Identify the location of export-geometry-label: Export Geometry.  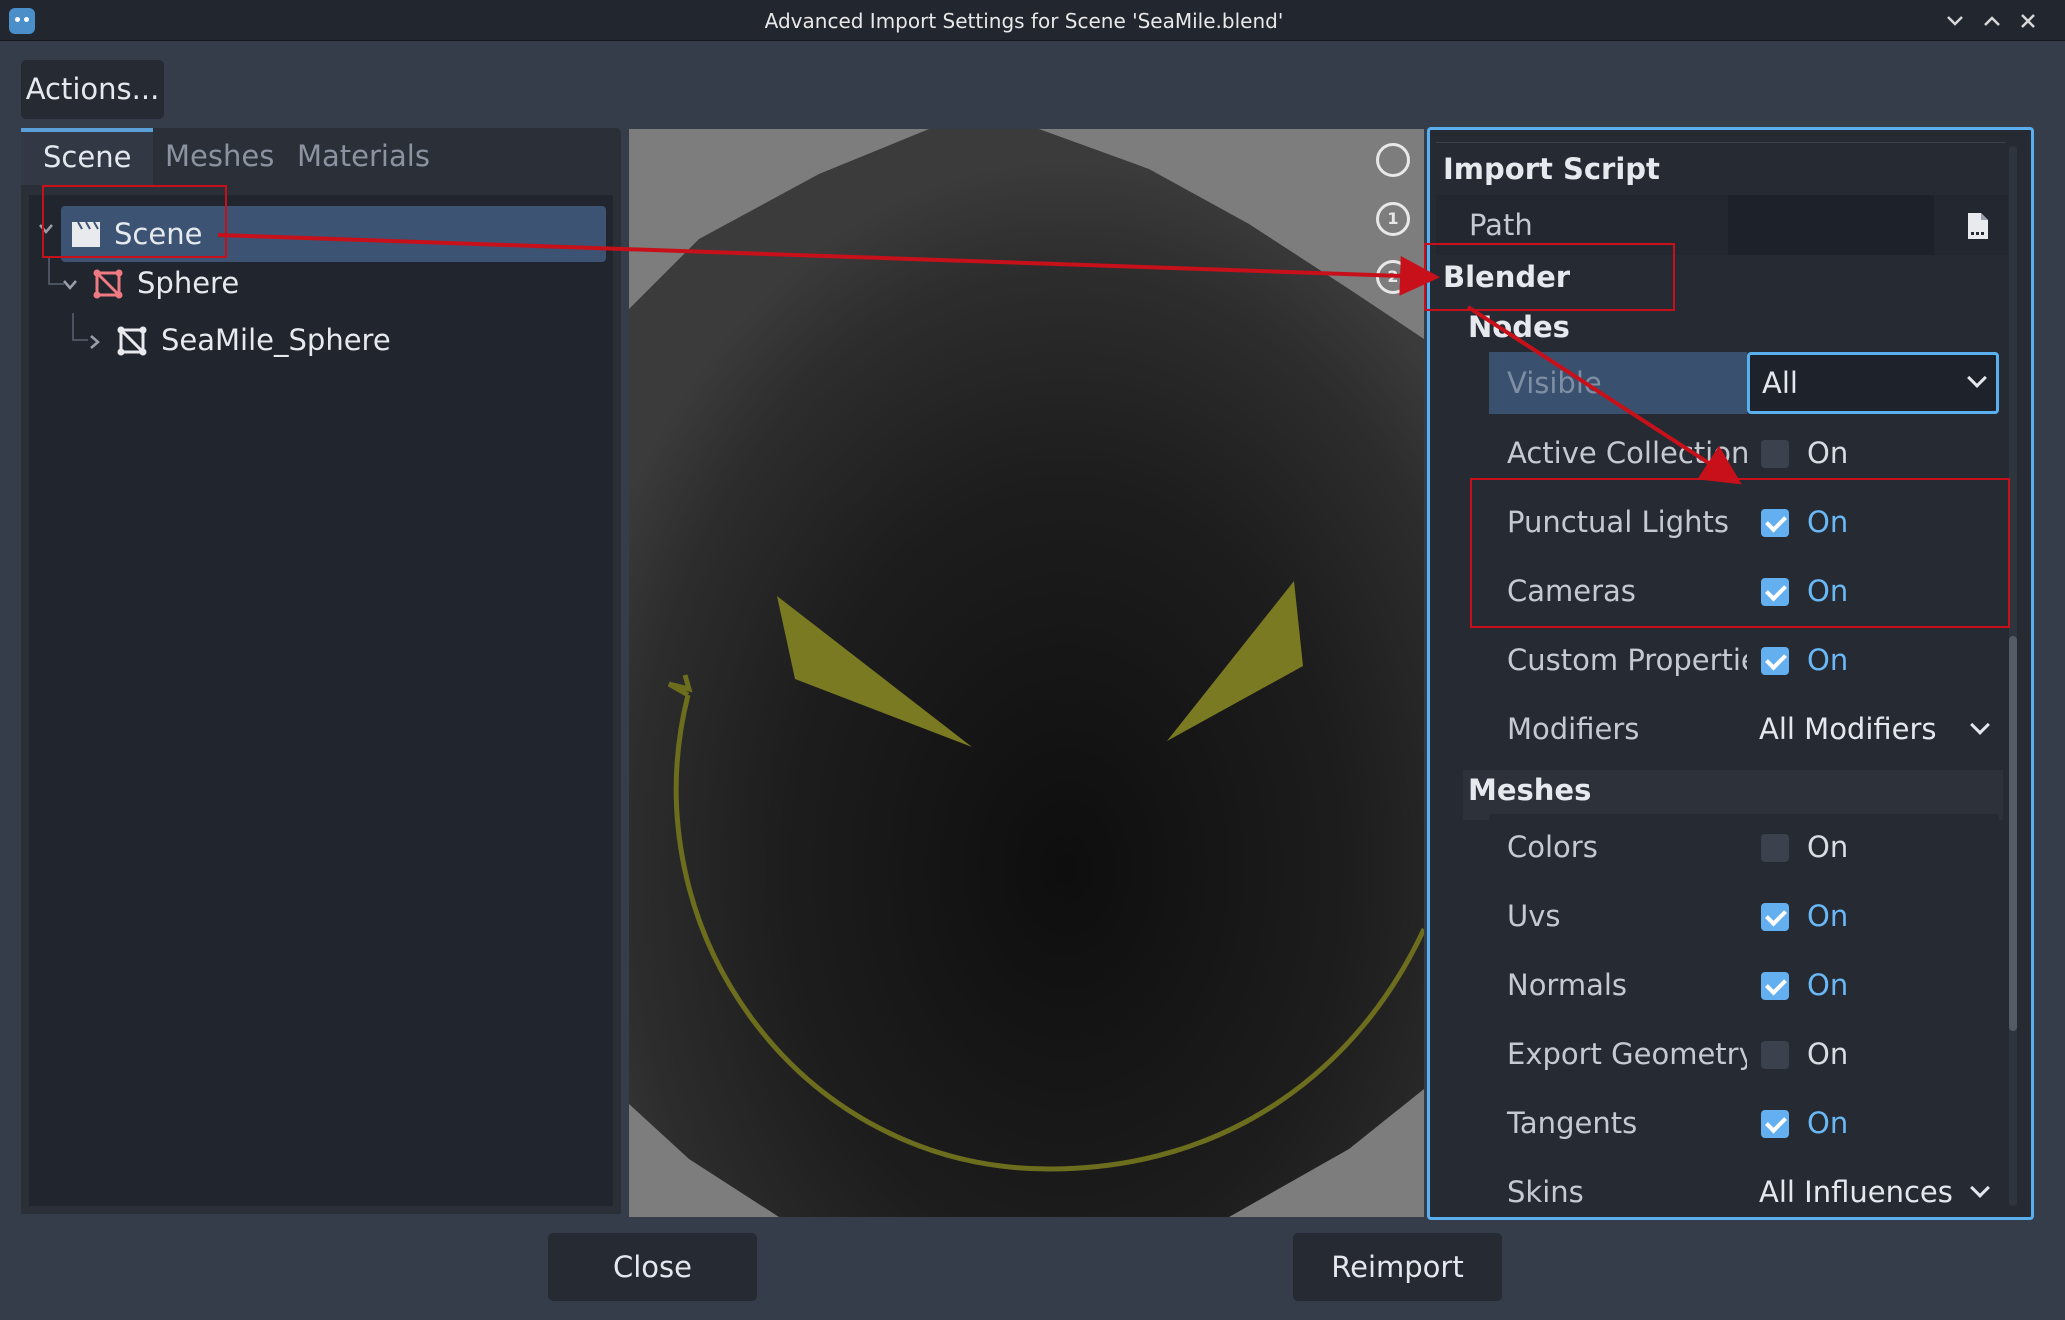
(1618, 1054).